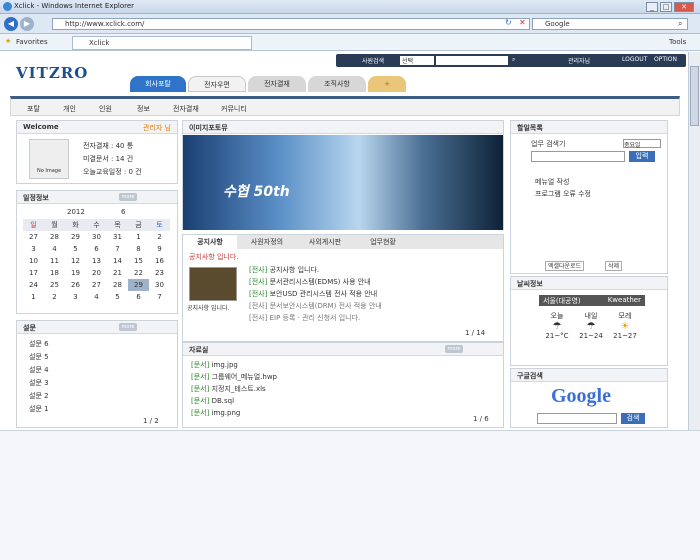 This screenshot has width=700, height=560. What do you see at coordinates (614, 266) in the screenshot?
I see `delete-button: 삭제` at bounding box center [614, 266].